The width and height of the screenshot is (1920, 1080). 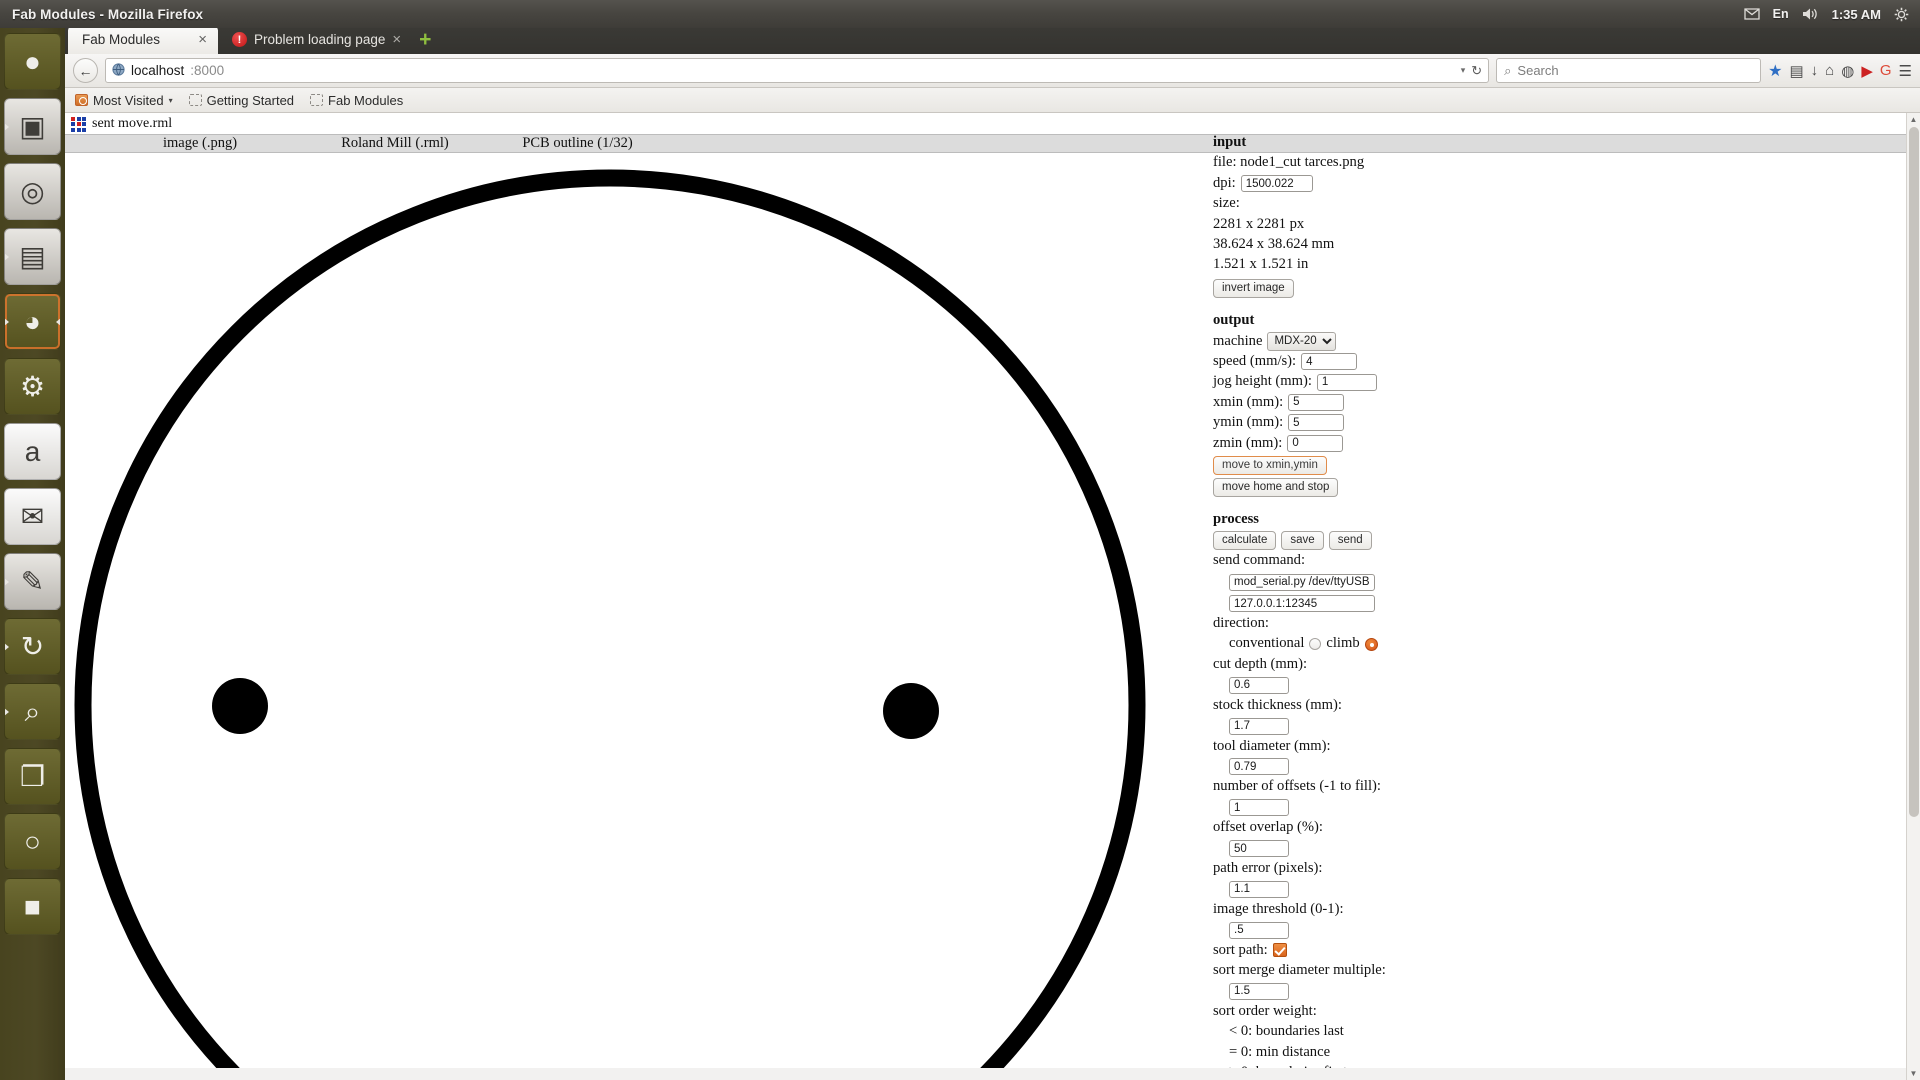 I want to click on sort-merge-input, so click(x=1259, y=991).